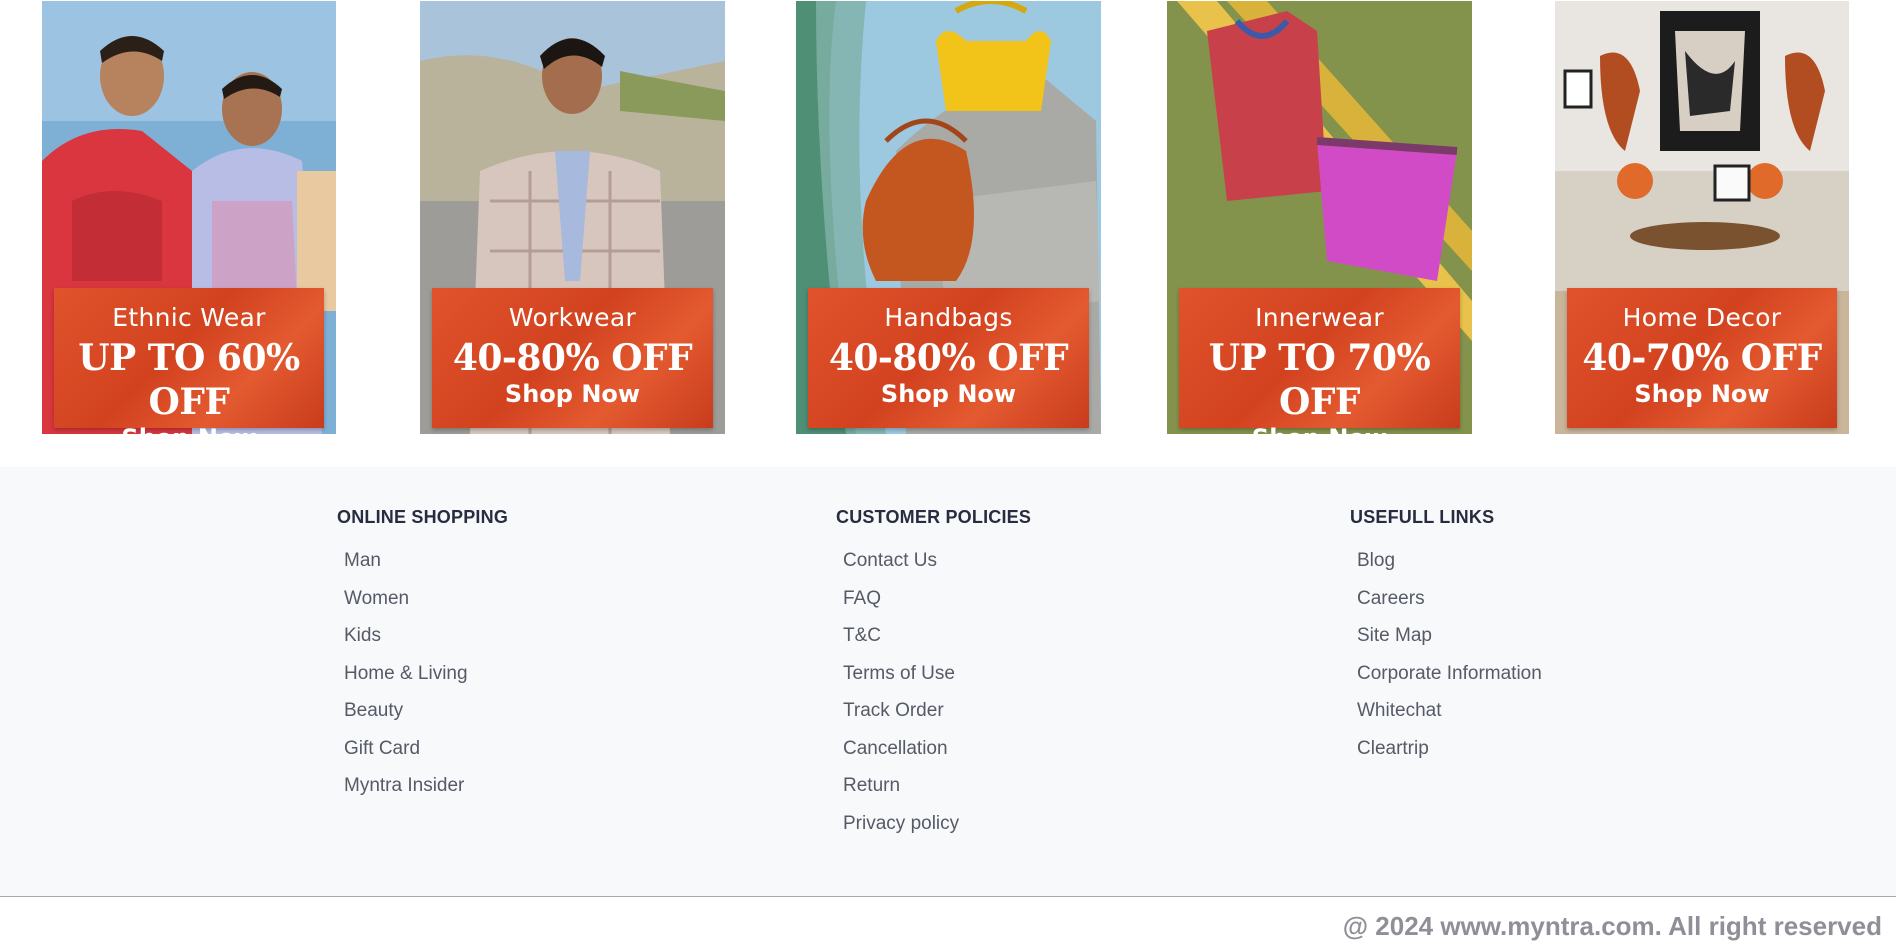 Image resolution: width=1896 pixels, height=951 pixels. I want to click on footer-heading: CUSTOMER POLICIES, so click(934, 517).